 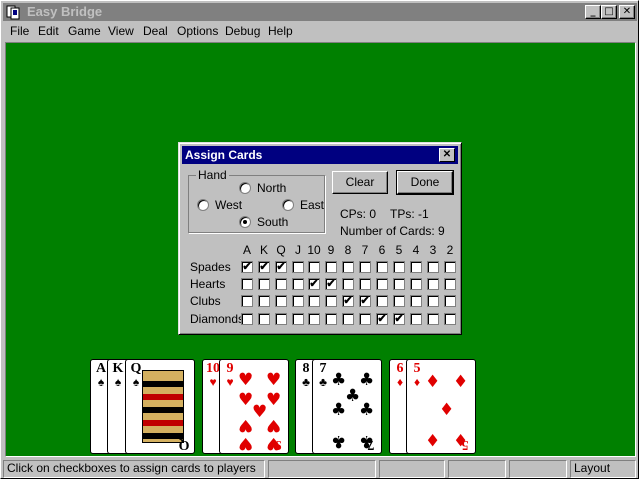 What do you see at coordinates (447, 155) in the screenshot?
I see `dialog-close-button: ✕` at bounding box center [447, 155].